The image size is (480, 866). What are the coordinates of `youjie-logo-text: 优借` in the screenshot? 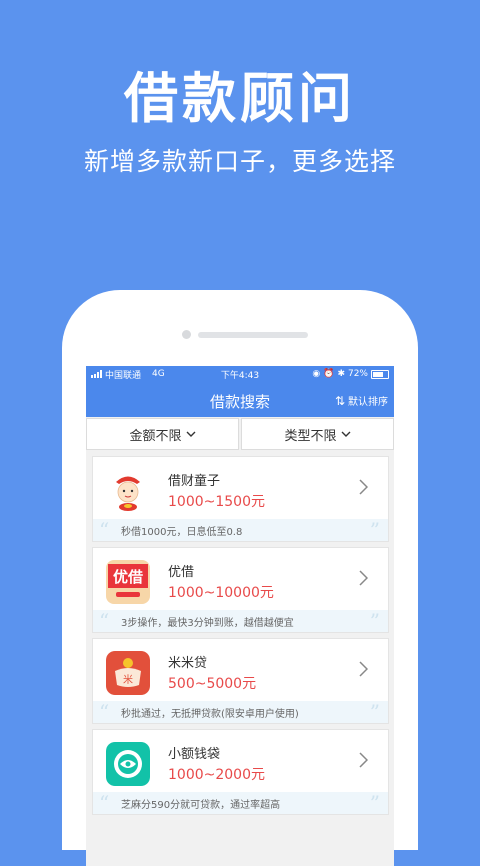 It's located at (128, 577).